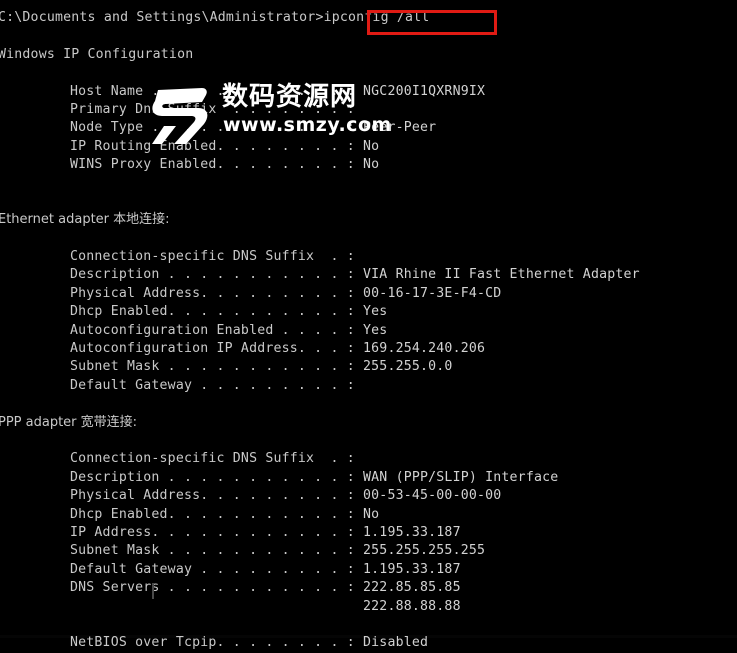  I want to click on row-label, so click(212, 607).